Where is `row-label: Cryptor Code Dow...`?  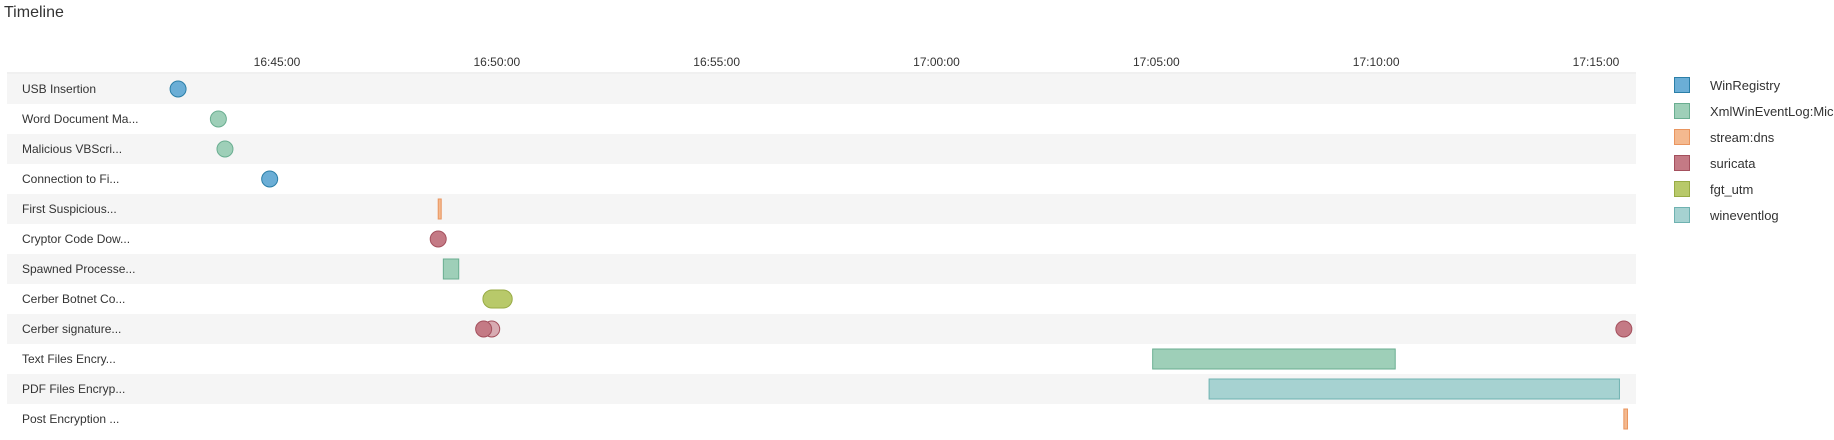 row-label: Cryptor Code Dow... is located at coordinates (76, 239).